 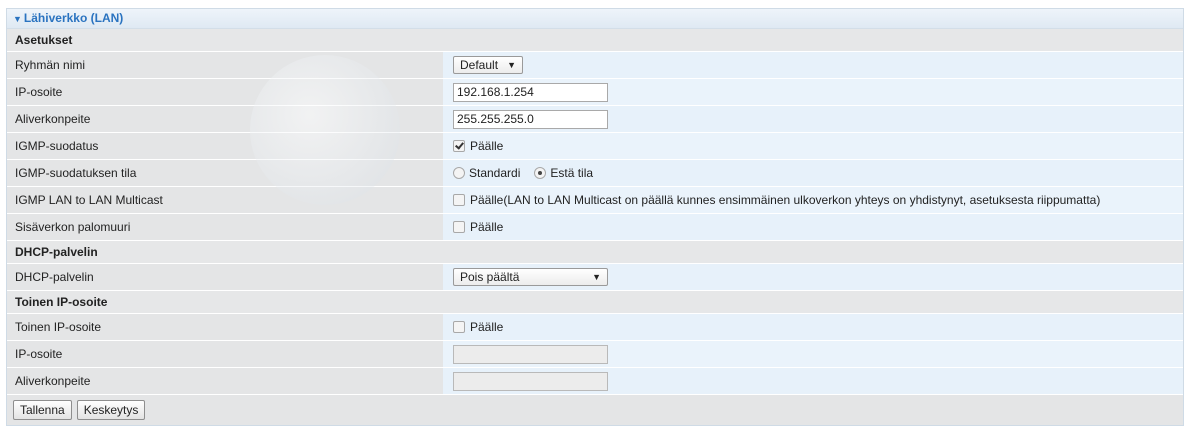 What do you see at coordinates (459, 173) in the screenshot?
I see `radio-standardi` at bounding box center [459, 173].